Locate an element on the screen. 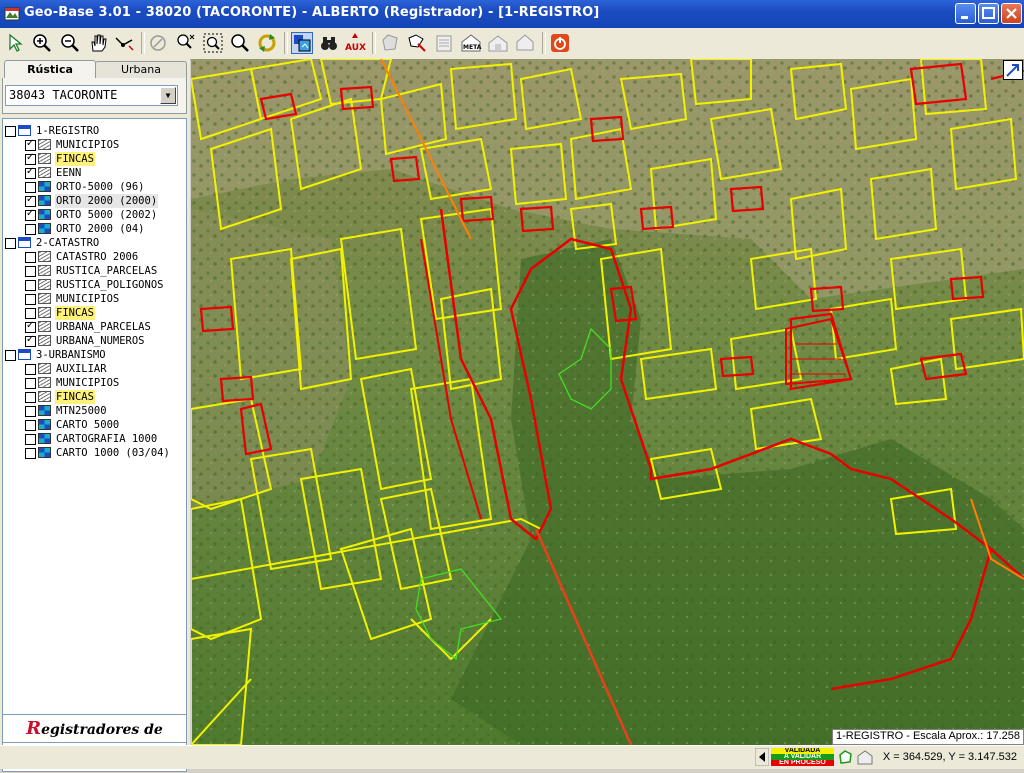  polygon-icon is located at coordinates (845, 757).